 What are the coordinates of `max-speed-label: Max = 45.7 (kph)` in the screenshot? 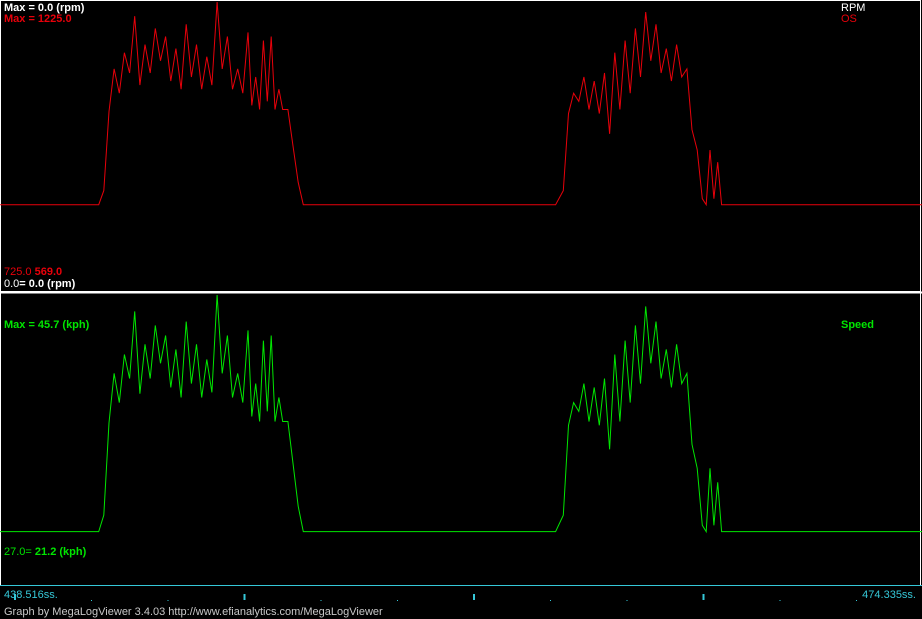 It's located at (47, 325).